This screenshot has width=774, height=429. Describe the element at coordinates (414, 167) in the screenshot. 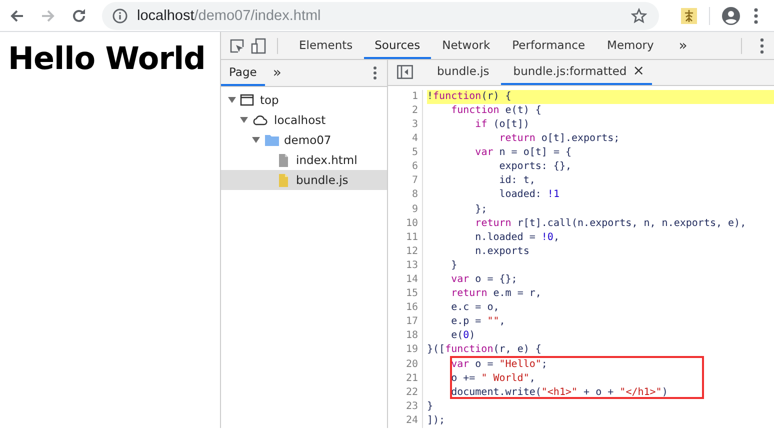

I see `line-number: 6` at that location.